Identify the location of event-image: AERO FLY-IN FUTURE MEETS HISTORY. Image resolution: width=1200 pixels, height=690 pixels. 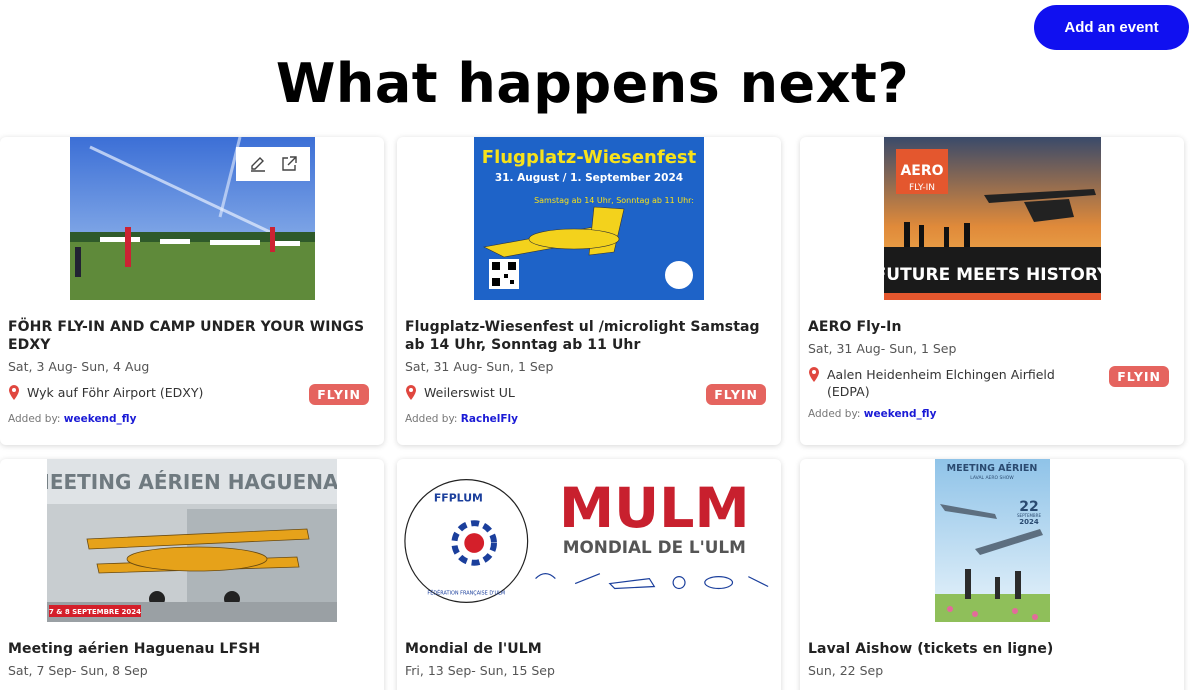
(992, 218).